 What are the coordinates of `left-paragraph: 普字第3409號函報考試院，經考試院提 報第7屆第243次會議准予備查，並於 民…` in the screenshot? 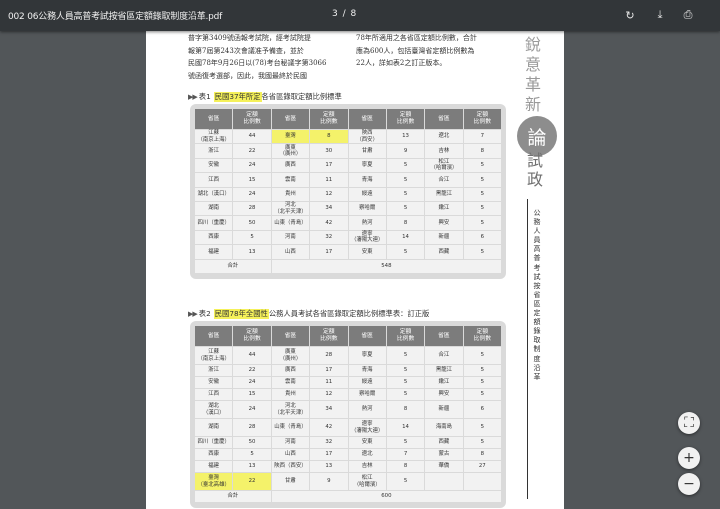 It's located at (257, 57).